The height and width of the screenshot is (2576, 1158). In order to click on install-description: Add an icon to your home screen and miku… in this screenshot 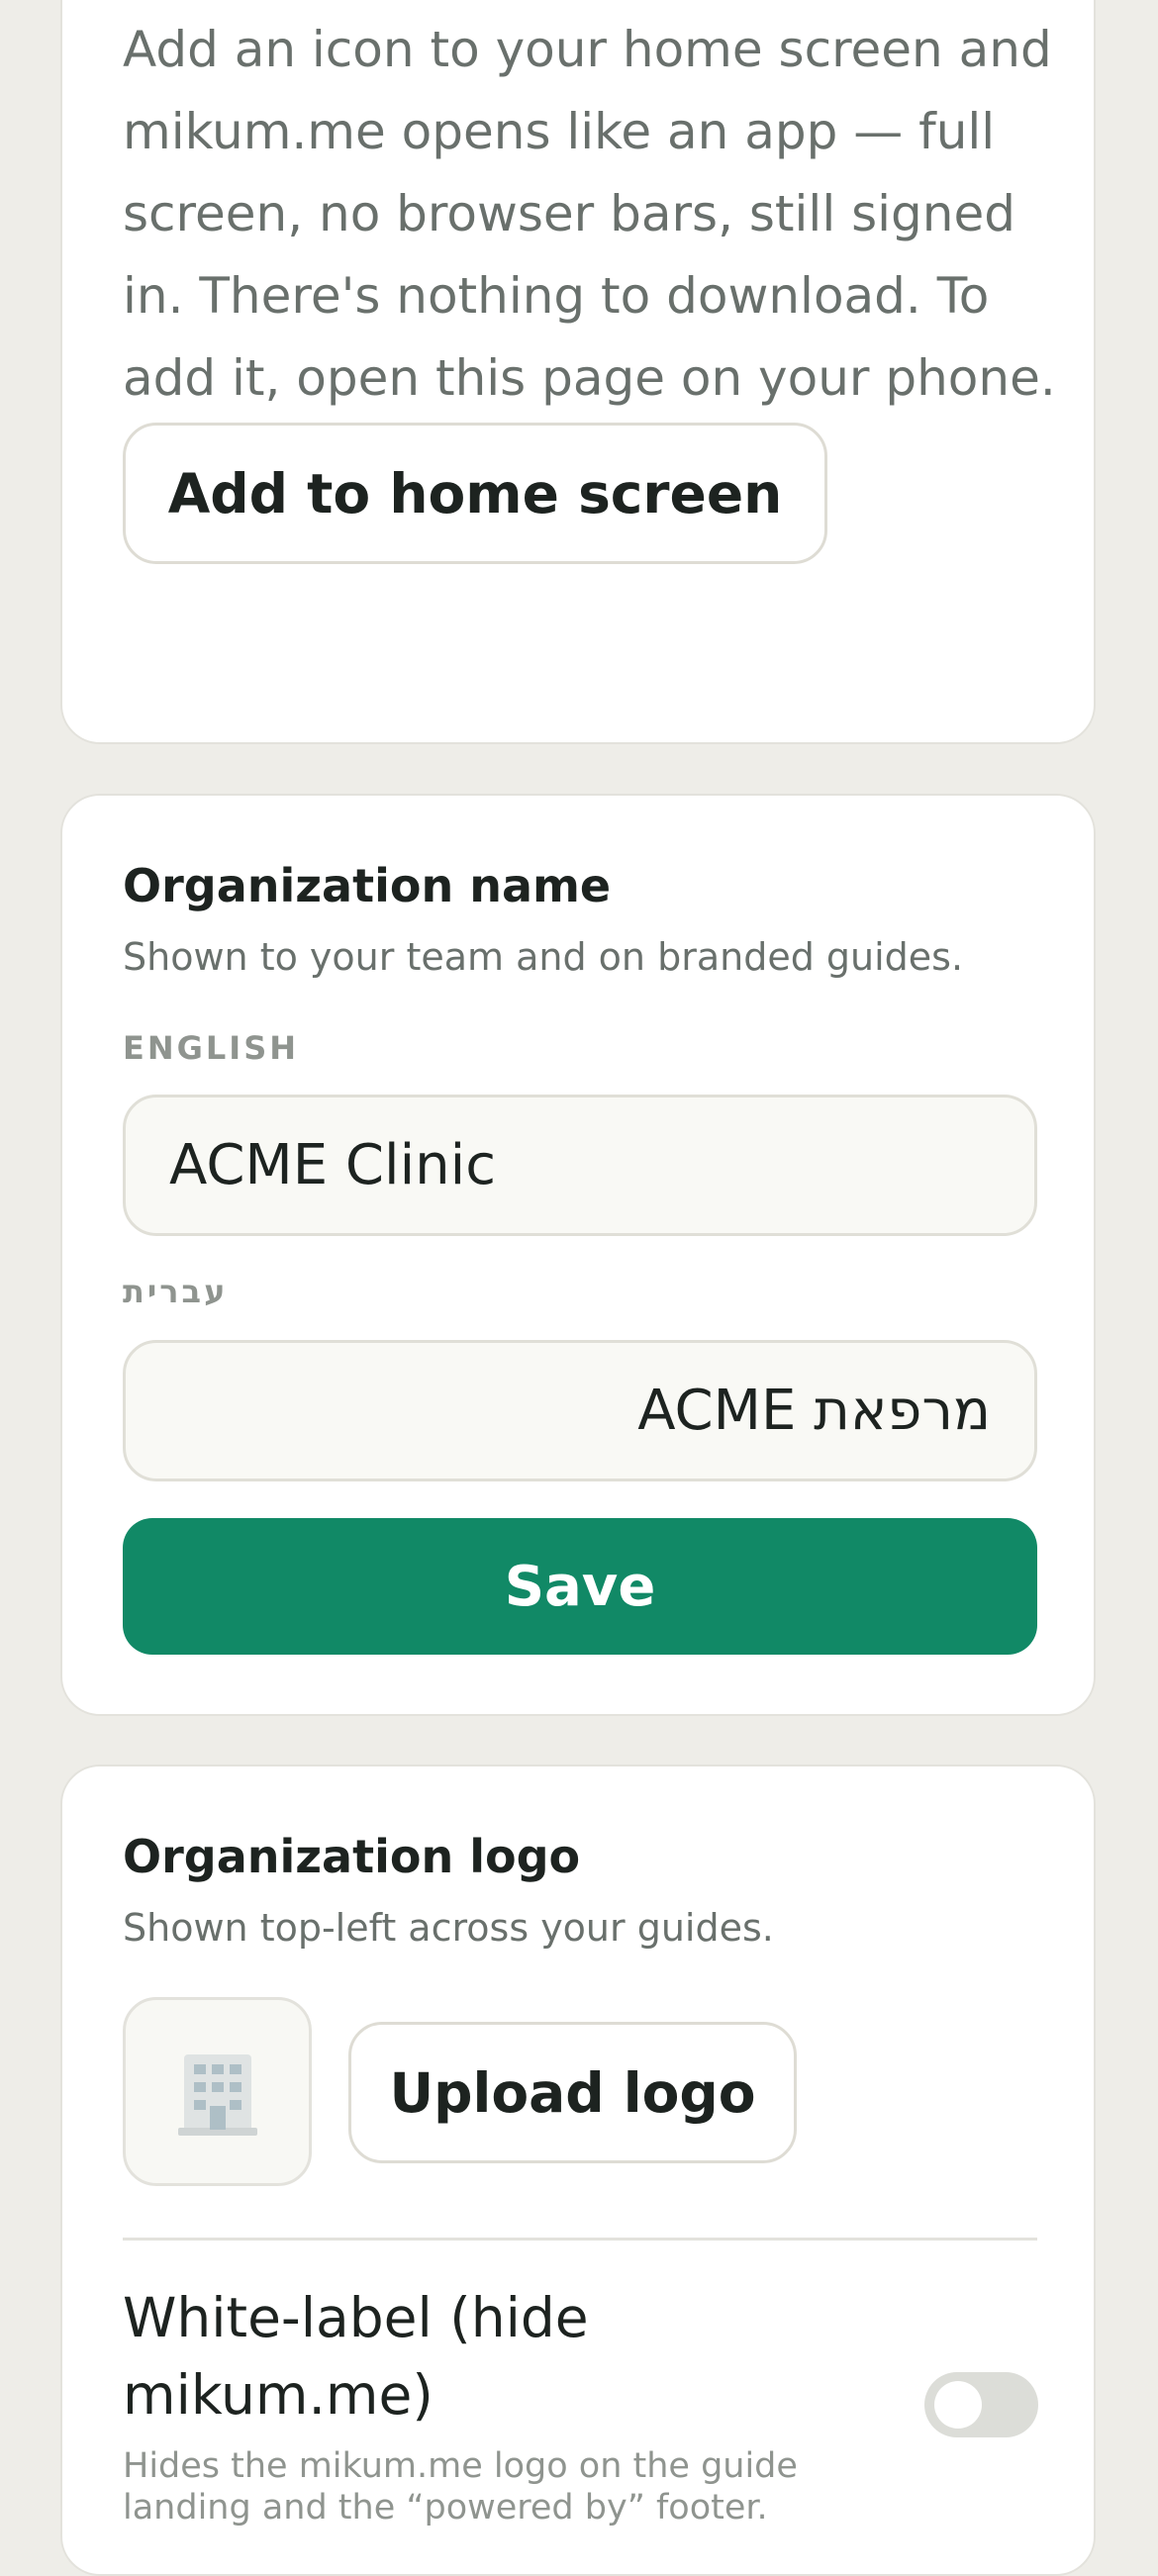, I will do `click(590, 214)`.